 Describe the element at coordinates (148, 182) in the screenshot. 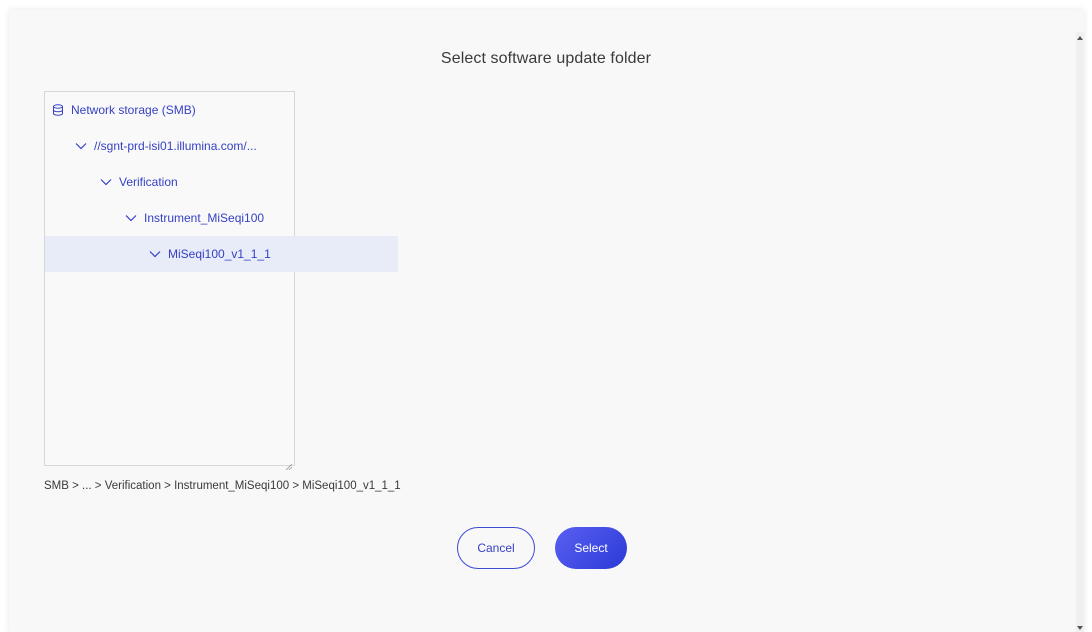

I see `tree-item-label: Verification` at that location.